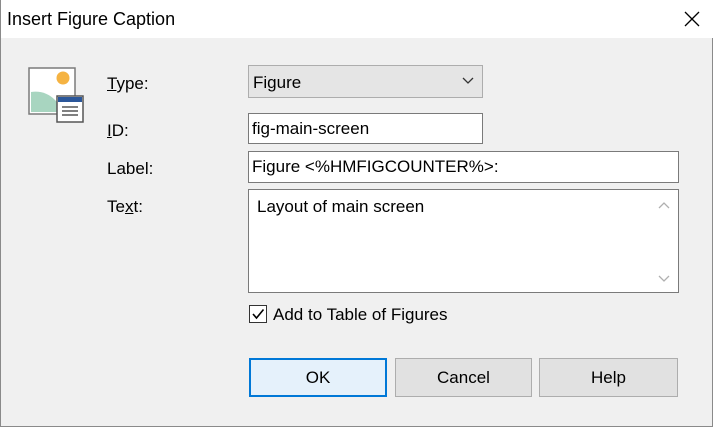  I want to click on label-label: Label:, so click(130, 168).